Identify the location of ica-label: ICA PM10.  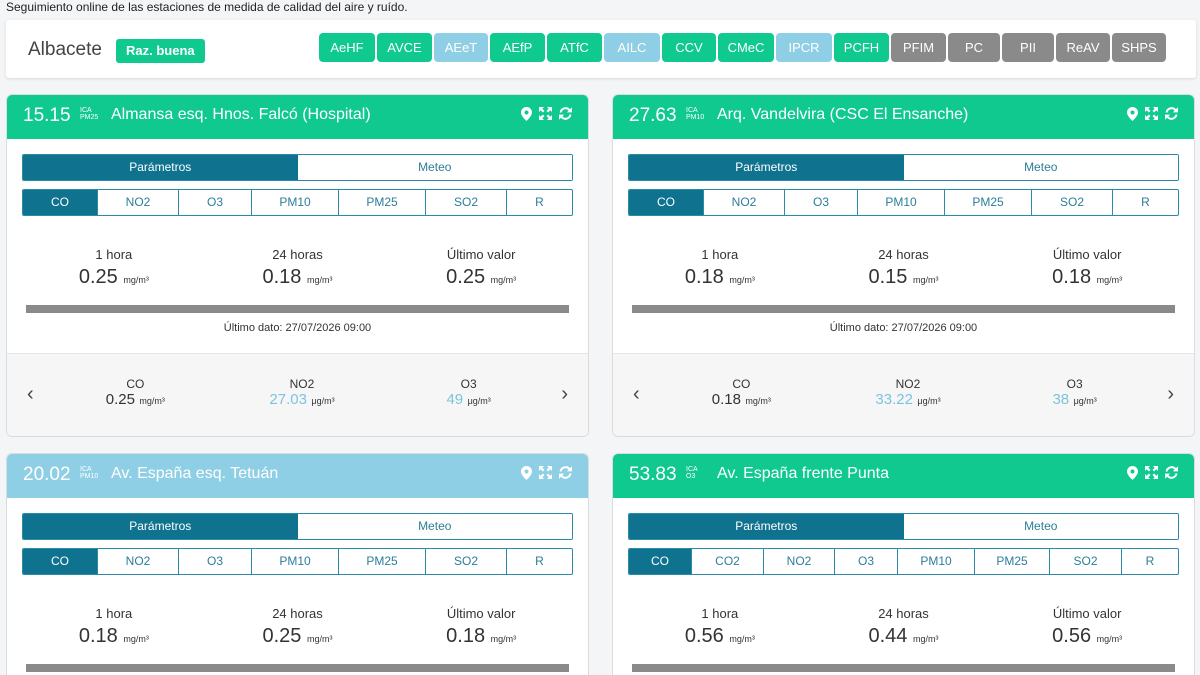
(89, 473).